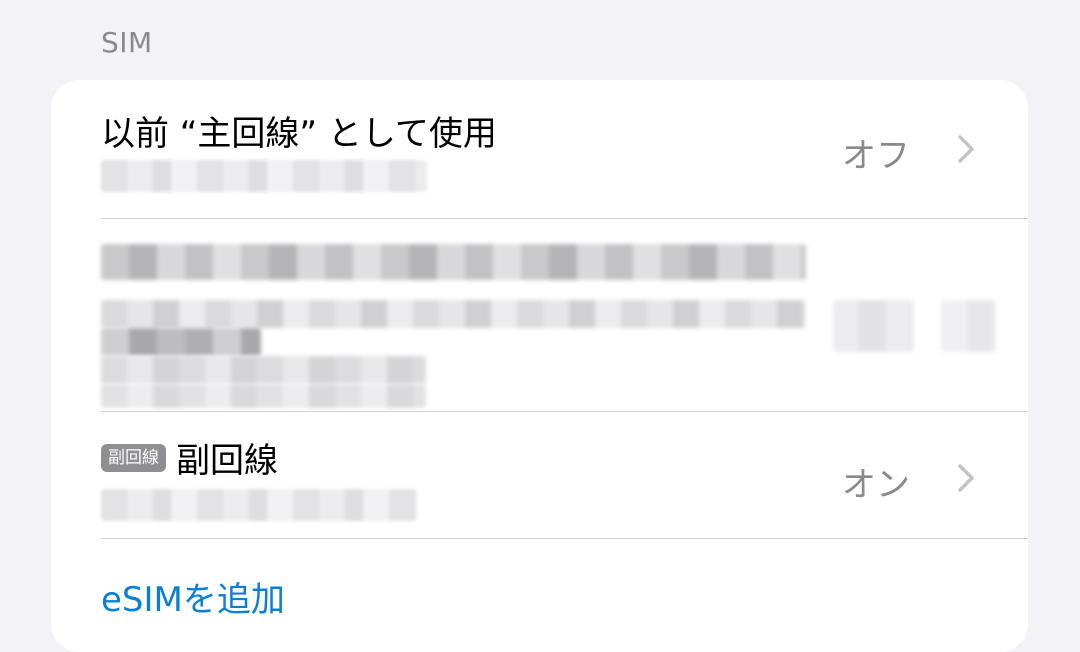  What do you see at coordinates (968, 326) in the screenshot?
I see `redacted-chevron` at bounding box center [968, 326].